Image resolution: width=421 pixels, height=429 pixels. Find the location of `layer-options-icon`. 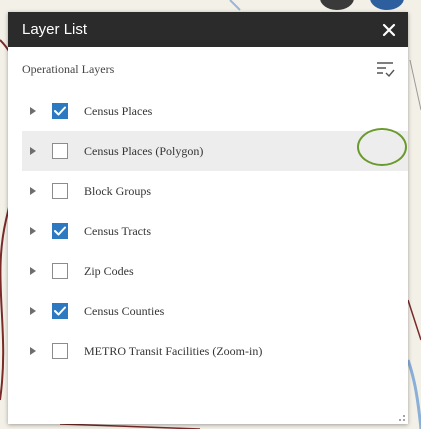

layer-options-icon is located at coordinates (385, 69).